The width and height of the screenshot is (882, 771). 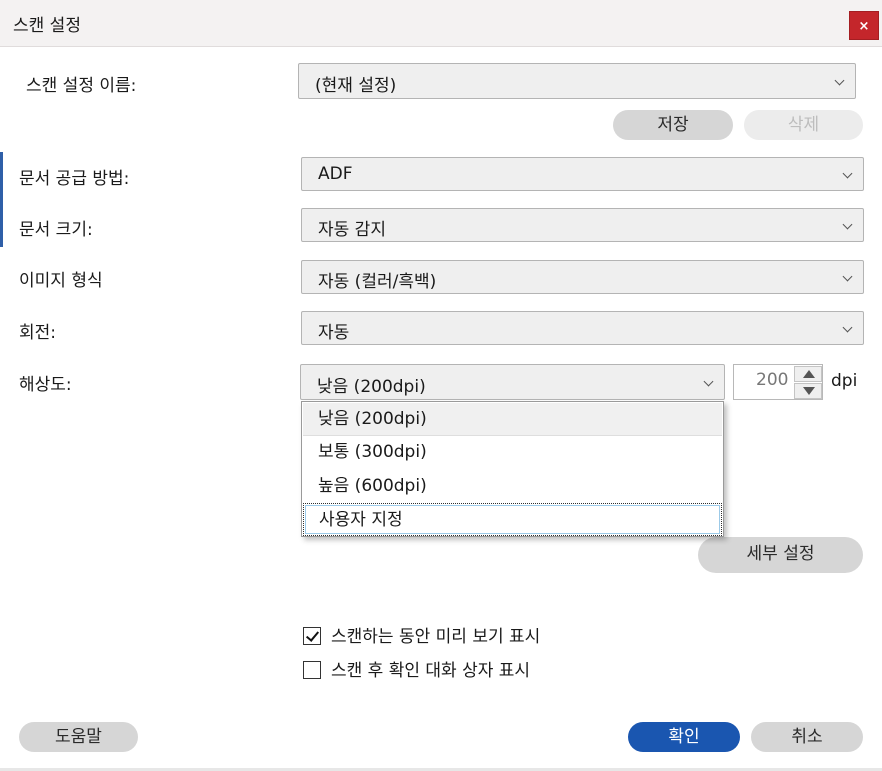 I want to click on confirm-dialog-checkbox-label: 스캔 후 확인 대화 상자 표시, so click(x=430, y=668).